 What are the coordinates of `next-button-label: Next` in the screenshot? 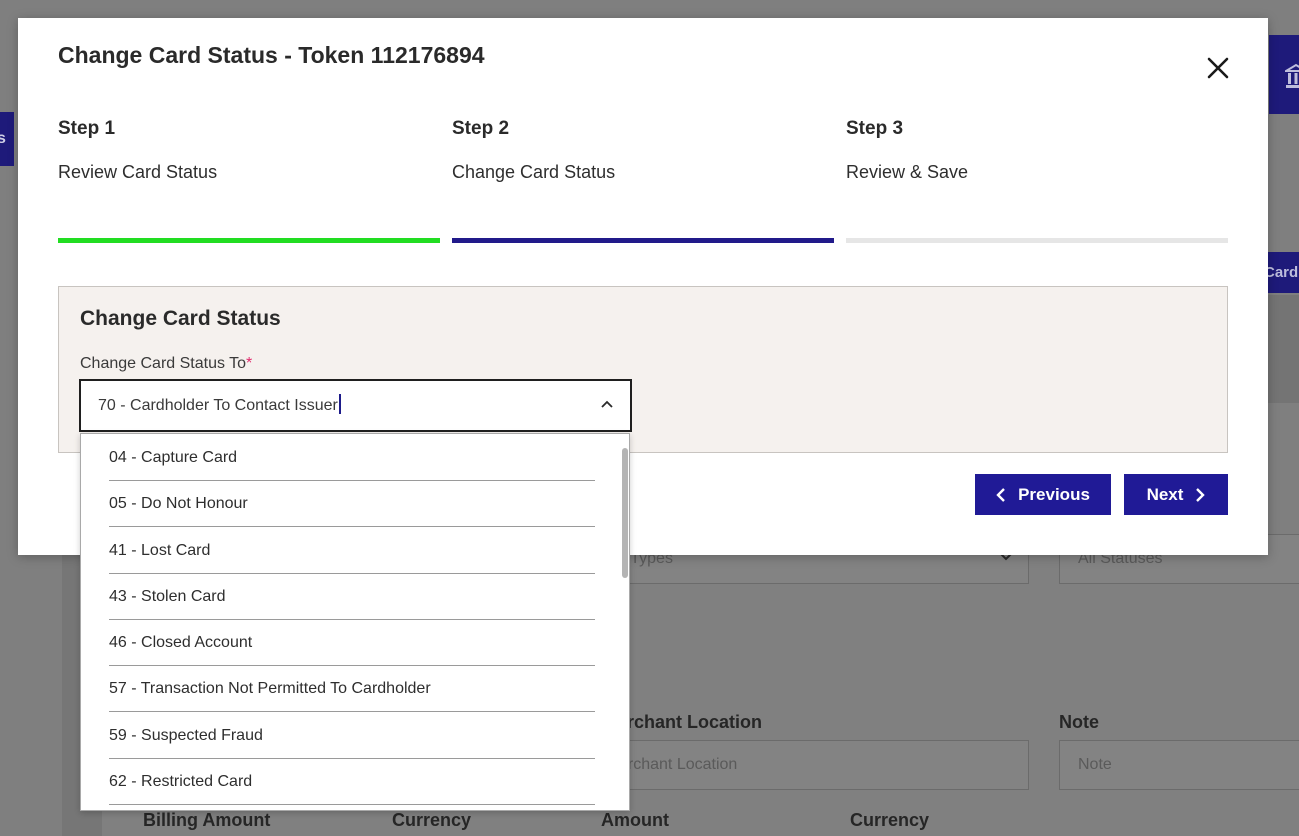 It's located at (1165, 494).